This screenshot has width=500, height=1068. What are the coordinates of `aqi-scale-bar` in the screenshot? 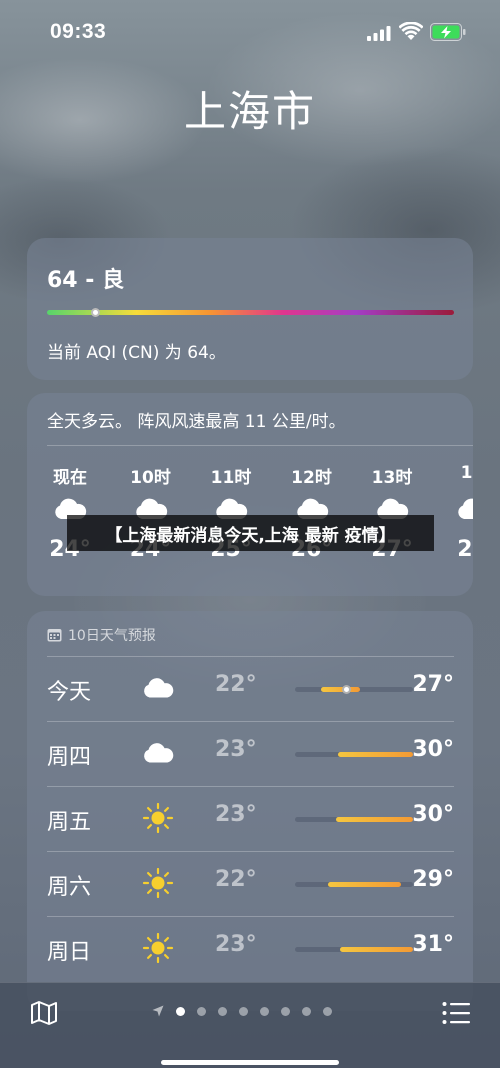 It's located at (250, 312).